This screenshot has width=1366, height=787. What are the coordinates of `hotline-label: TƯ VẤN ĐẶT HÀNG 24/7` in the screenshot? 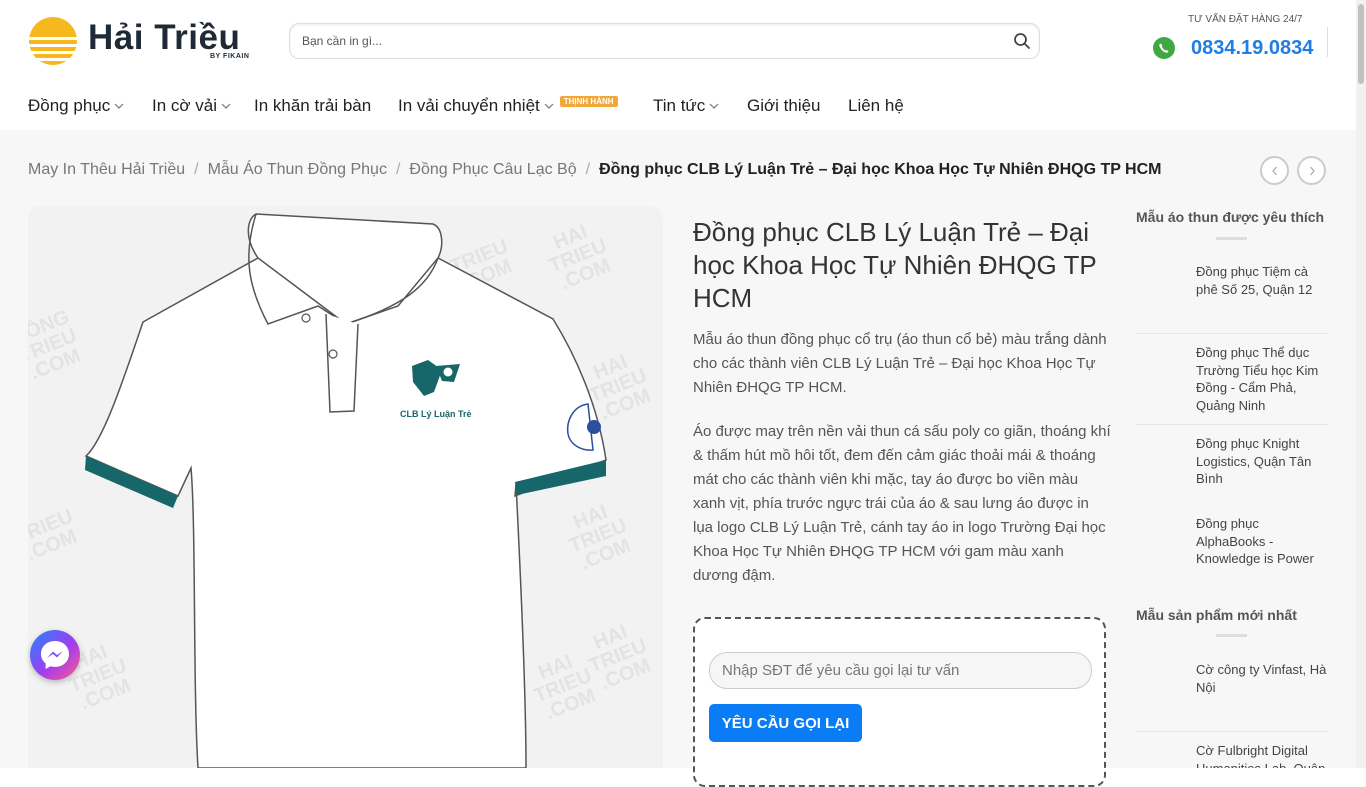 It's located at (1245, 19).